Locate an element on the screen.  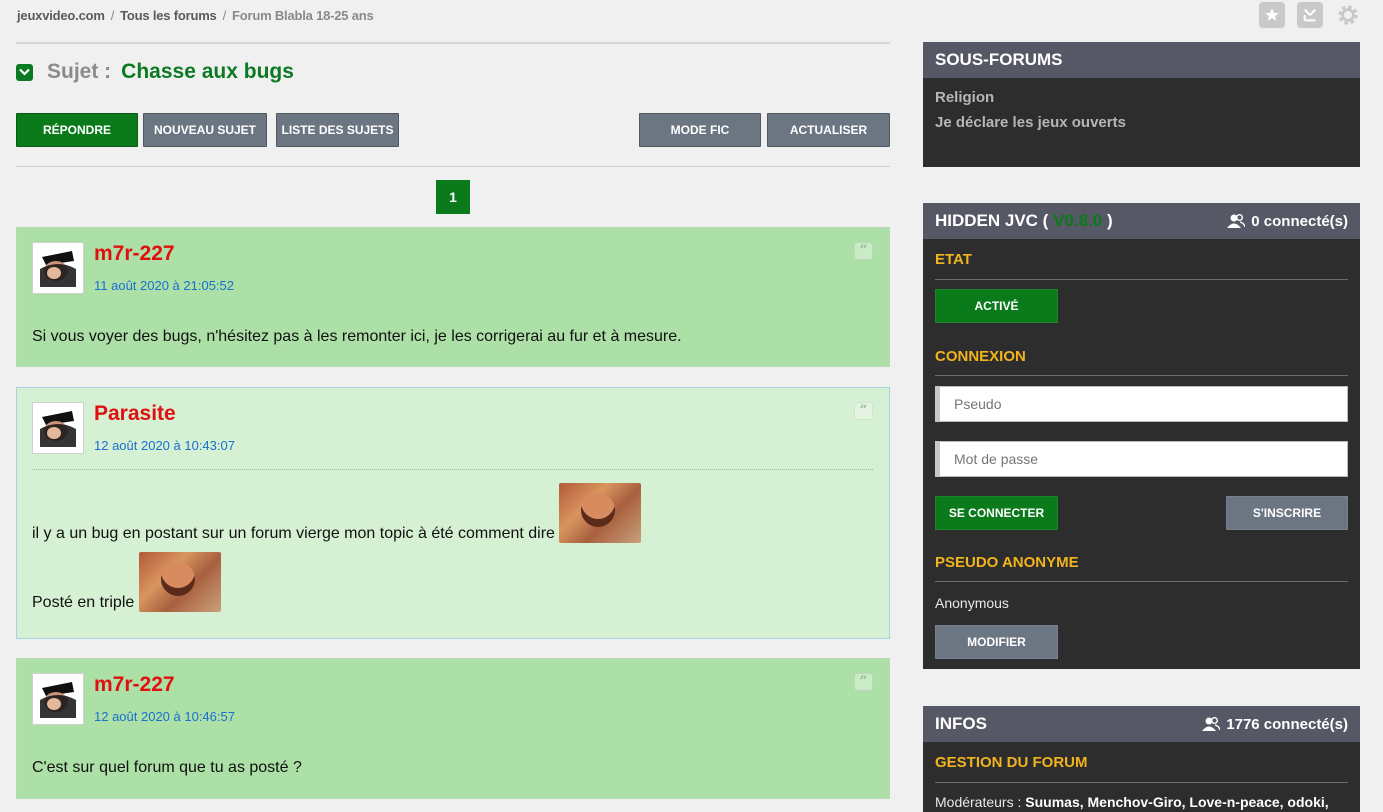
chevron-down-icon is located at coordinates (24, 72).